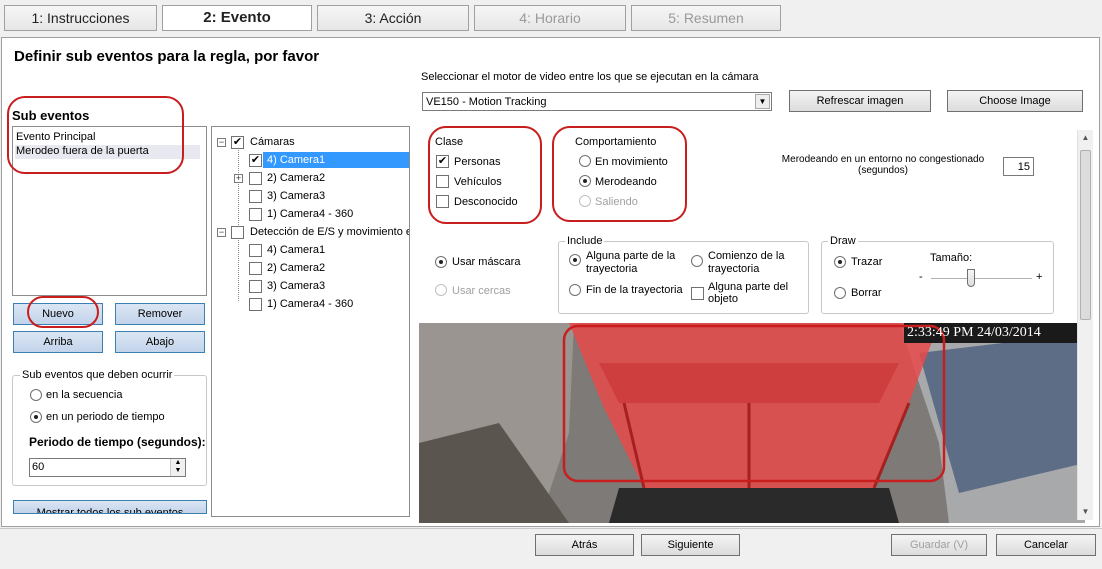  Describe the element at coordinates (1085, 325) in the screenshot. I see `scrollbar: ▲ ▼` at that location.